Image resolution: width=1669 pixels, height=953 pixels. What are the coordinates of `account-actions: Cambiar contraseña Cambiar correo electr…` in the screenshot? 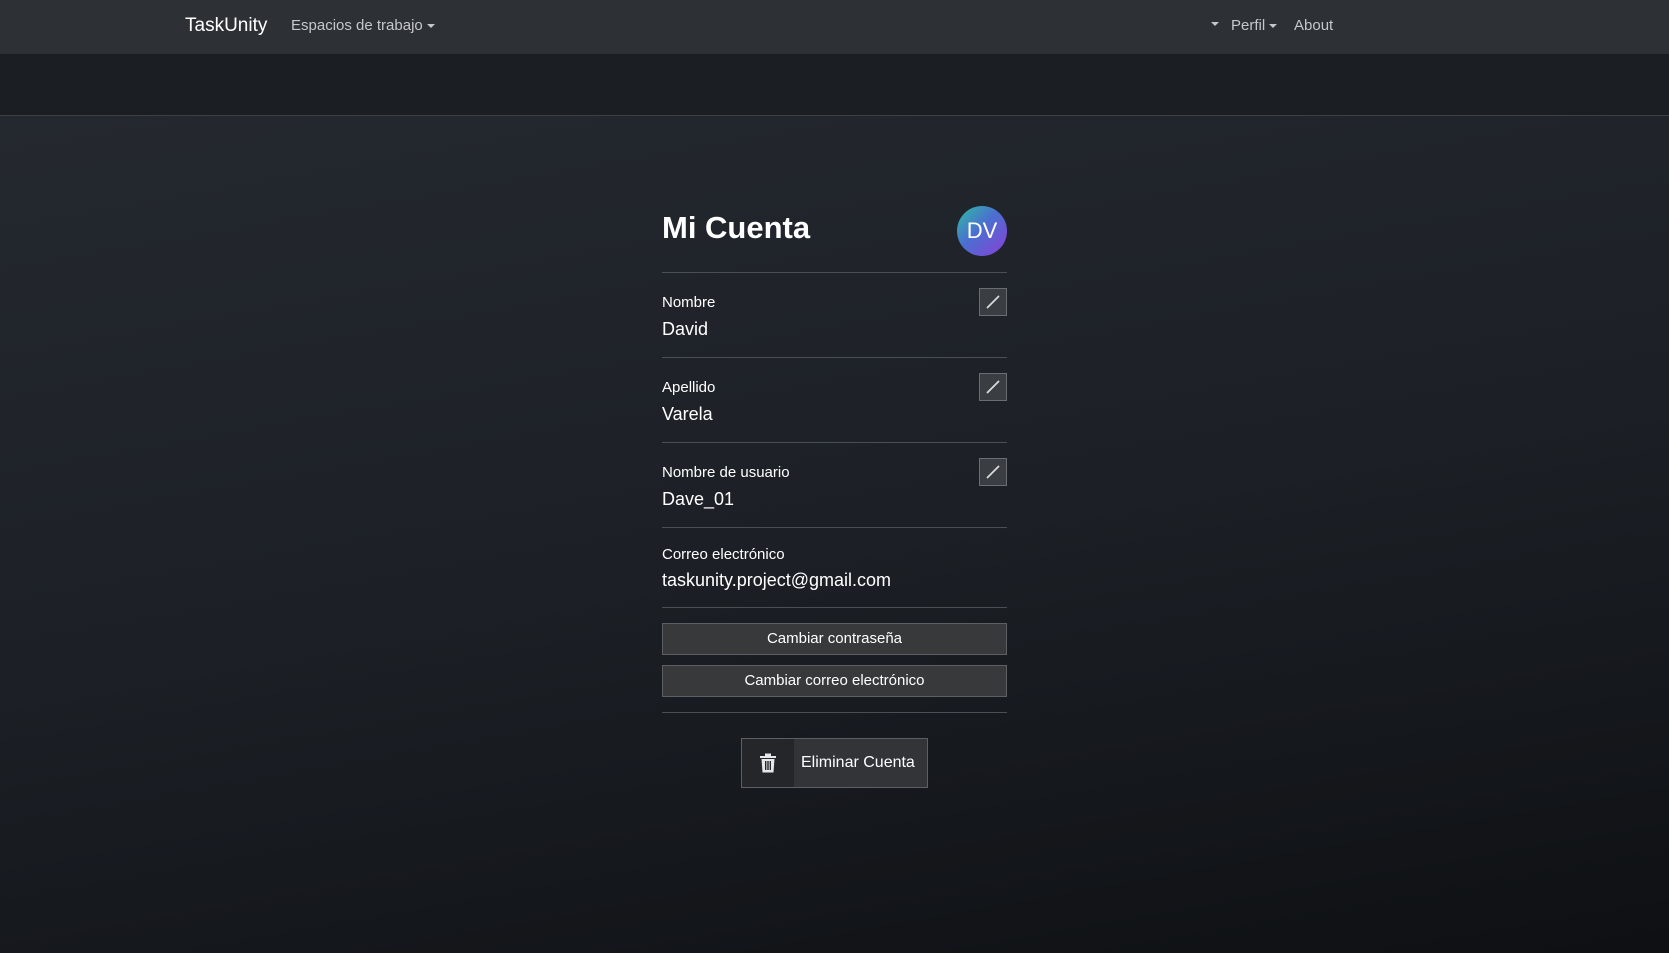 It's located at (834, 660).